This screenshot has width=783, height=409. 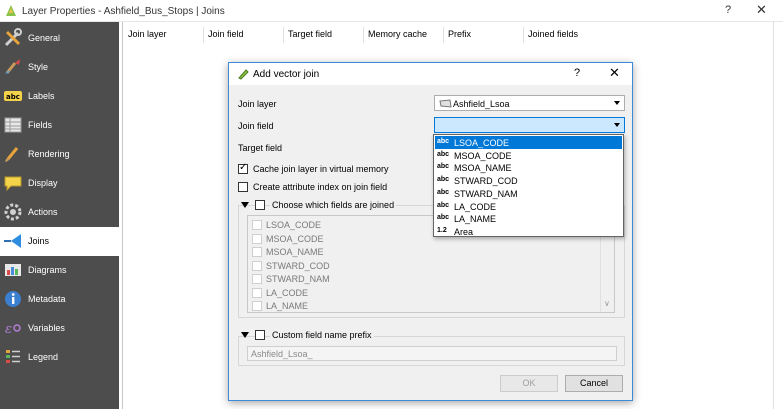 I want to click on sidebar-item-actions: Actions, so click(x=59, y=212).